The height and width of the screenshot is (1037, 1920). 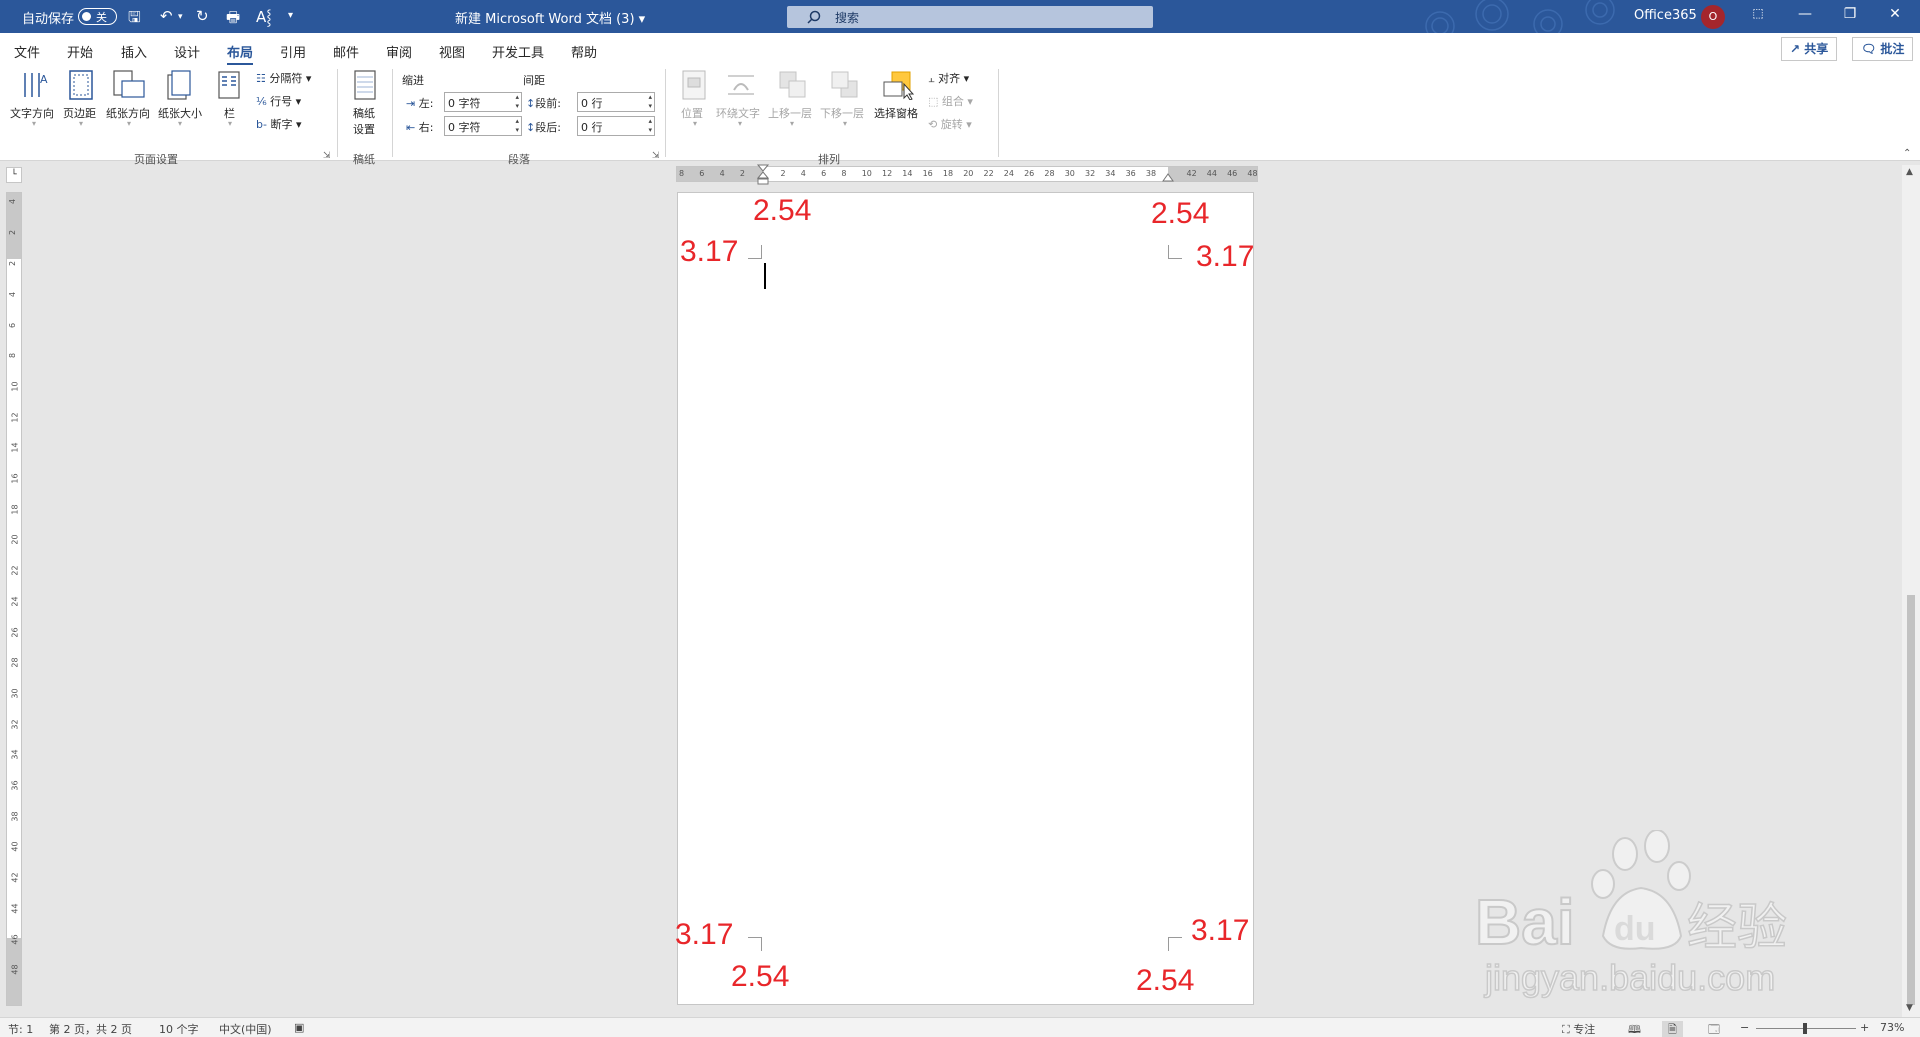 What do you see at coordinates (1909, 172) in the screenshot?
I see `scroll-up-icon: ▲` at bounding box center [1909, 172].